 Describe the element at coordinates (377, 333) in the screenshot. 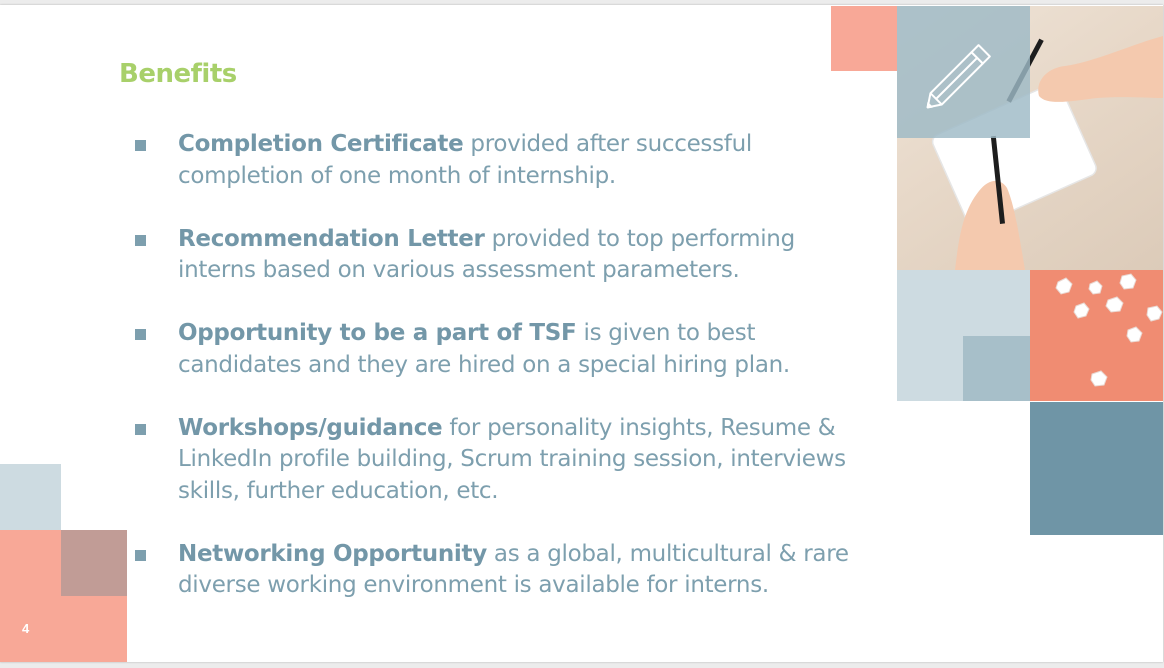

I see `bullet-heading: Opportunity to be a part of TSF` at that location.